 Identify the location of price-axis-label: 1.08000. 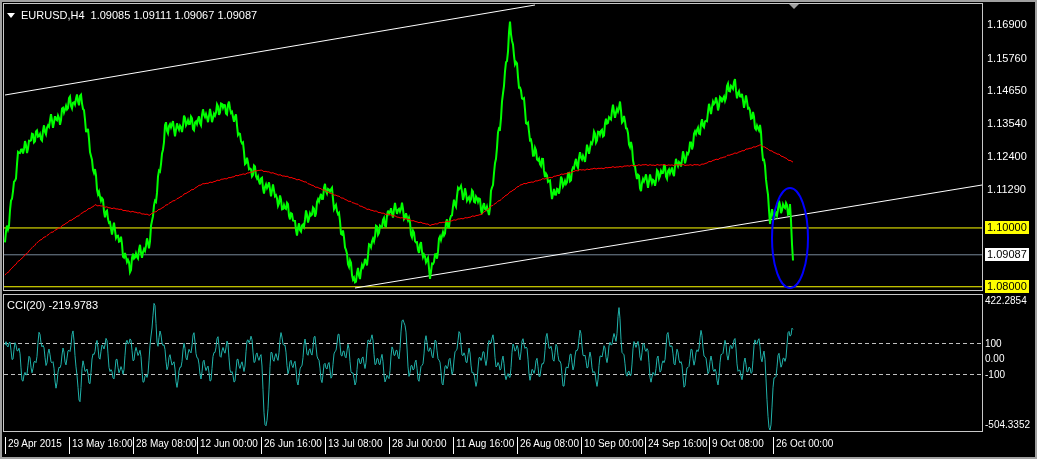
(1007, 286).